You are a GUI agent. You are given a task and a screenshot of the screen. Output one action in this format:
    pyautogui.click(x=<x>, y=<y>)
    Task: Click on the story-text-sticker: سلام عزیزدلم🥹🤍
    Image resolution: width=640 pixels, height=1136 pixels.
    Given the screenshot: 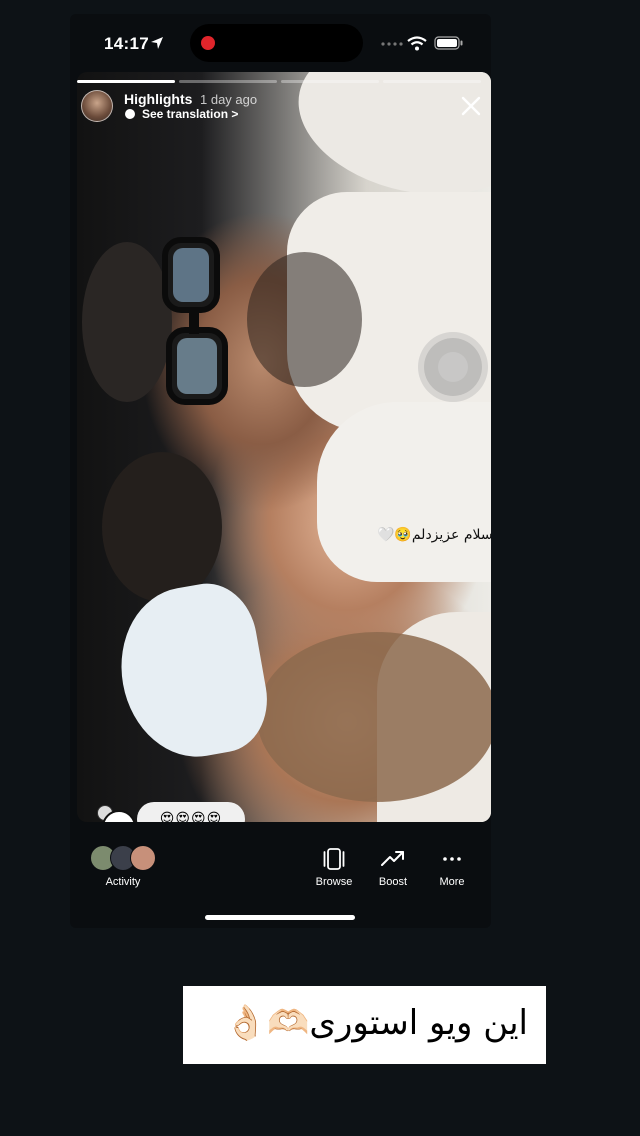 What is the action you would take?
    pyautogui.click(x=434, y=535)
    